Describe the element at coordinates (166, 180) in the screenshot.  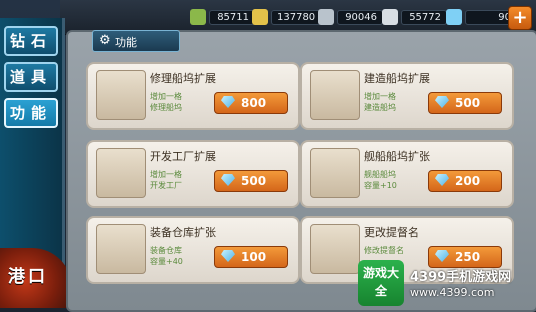
I see `card-desc: 增加一格 开发工厂` at that location.